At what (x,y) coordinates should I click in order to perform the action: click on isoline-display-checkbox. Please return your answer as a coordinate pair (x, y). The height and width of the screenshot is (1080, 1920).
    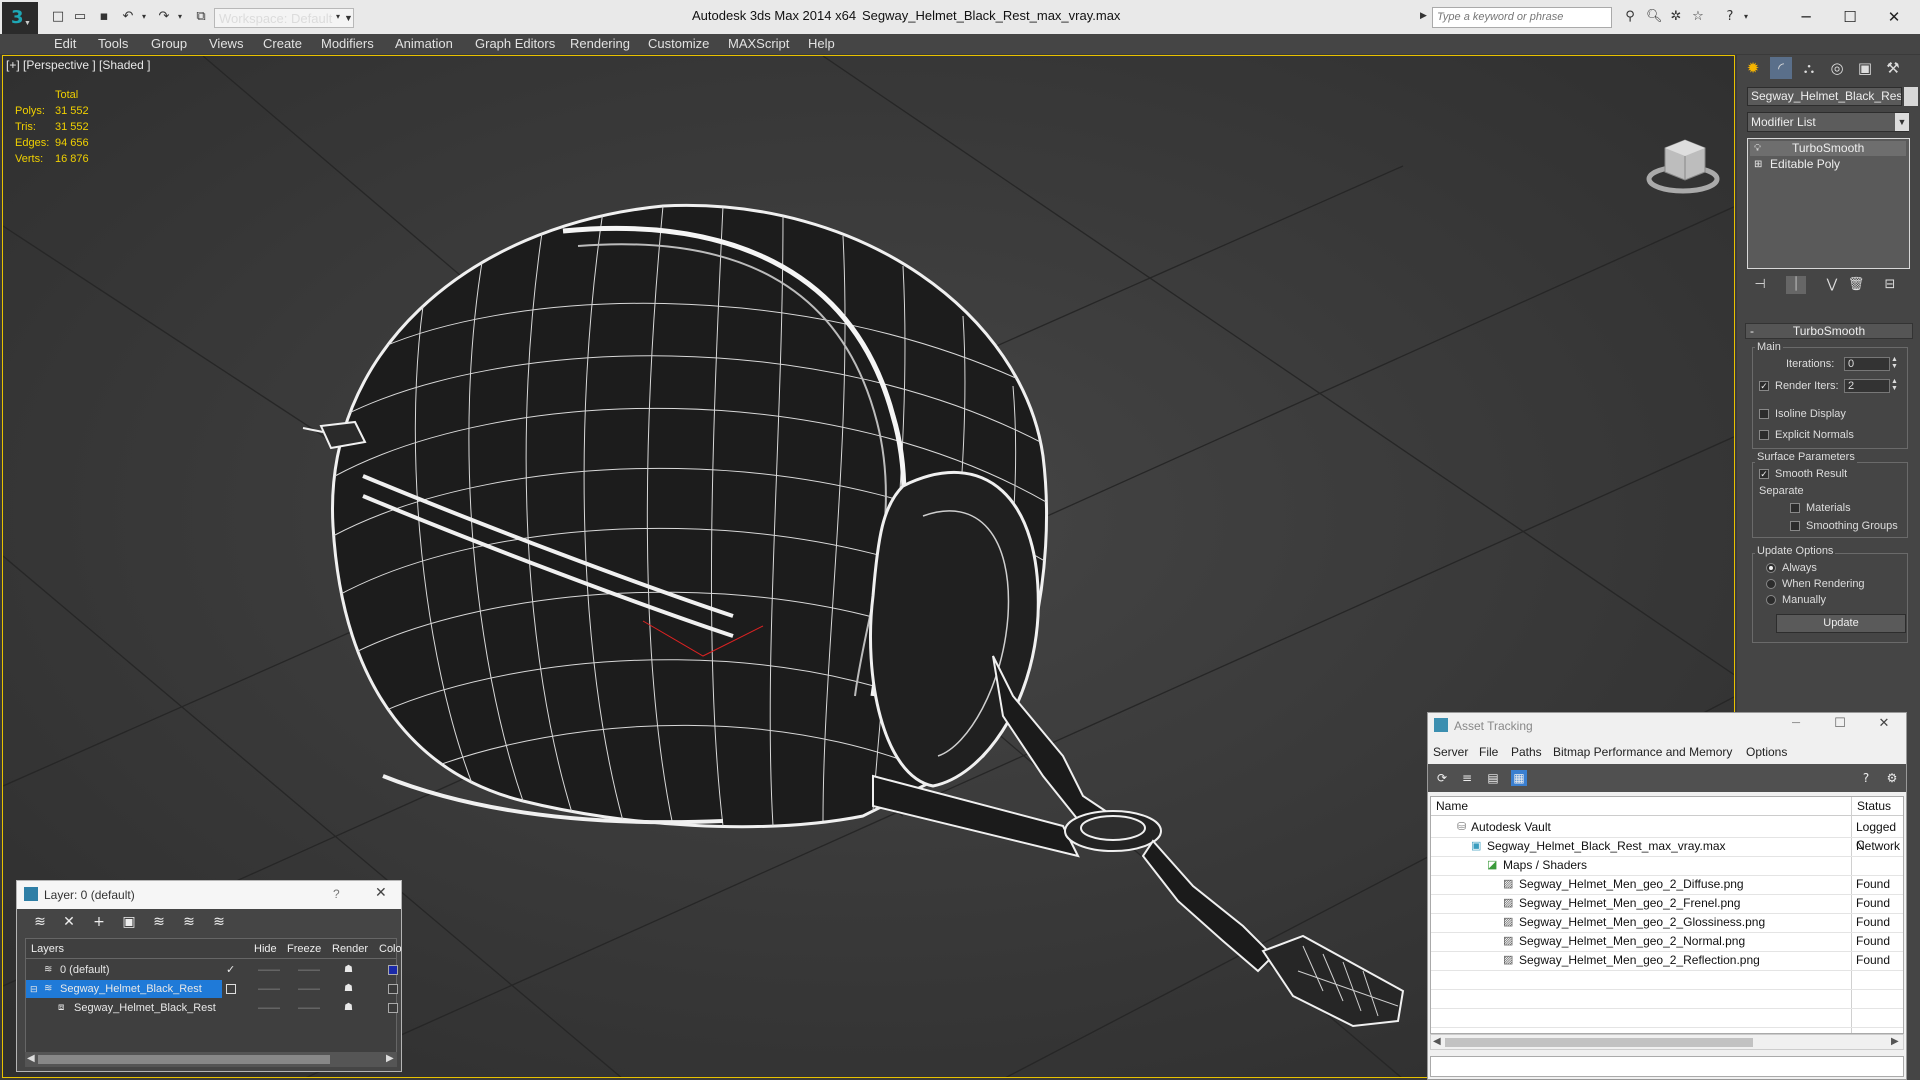
    Looking at the image, I should click on (1764, 414).